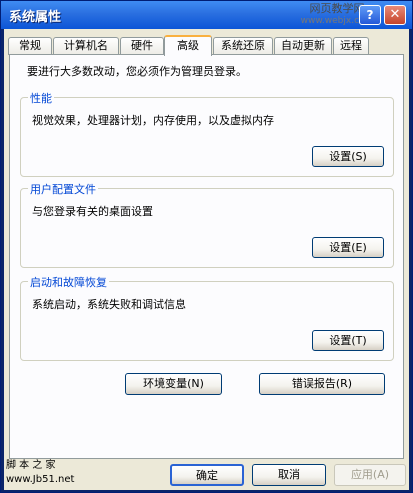 This screenshot has width=413, height=493. I want to click on ok-button: 确定, so click(207, 475).